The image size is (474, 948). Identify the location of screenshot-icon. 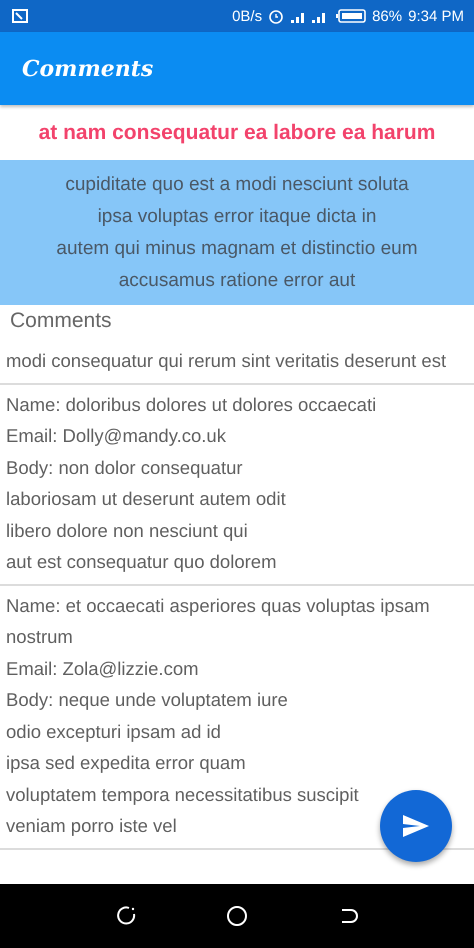
(20, 16).